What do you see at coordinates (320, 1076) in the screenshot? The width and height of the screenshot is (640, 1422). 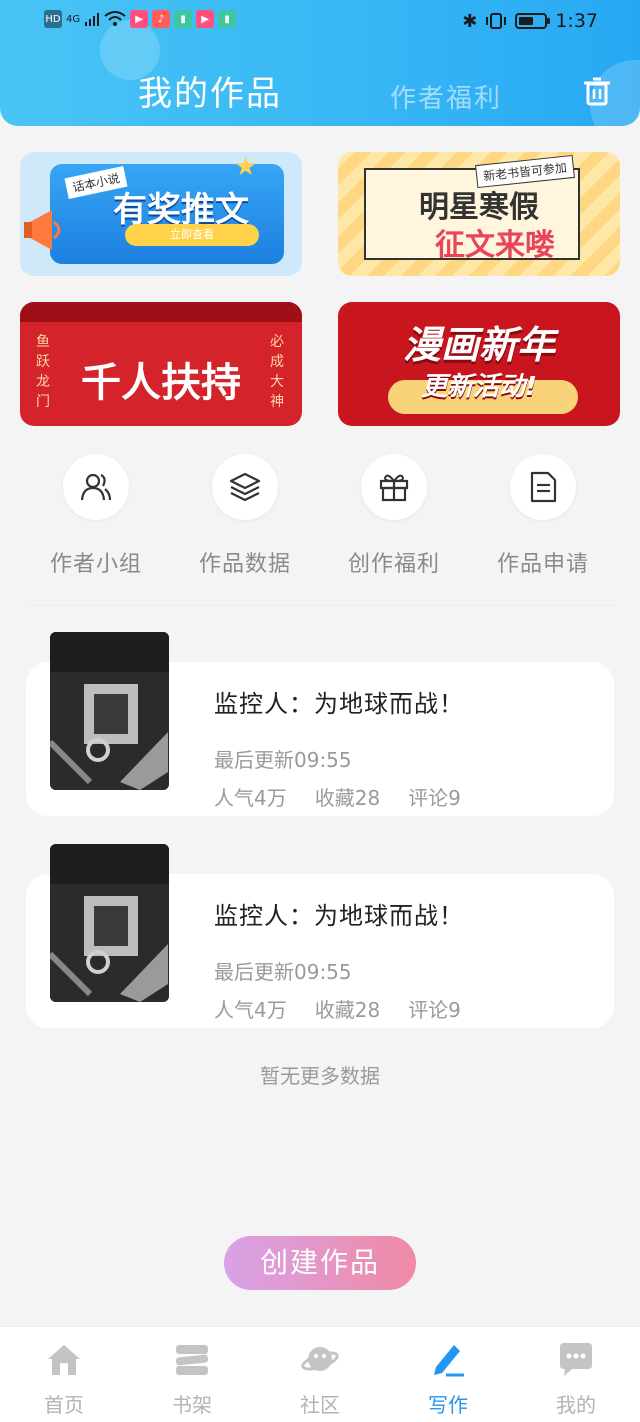 I see `no-more-data: 暂无更多数据` at bounding box center [320, 1076].